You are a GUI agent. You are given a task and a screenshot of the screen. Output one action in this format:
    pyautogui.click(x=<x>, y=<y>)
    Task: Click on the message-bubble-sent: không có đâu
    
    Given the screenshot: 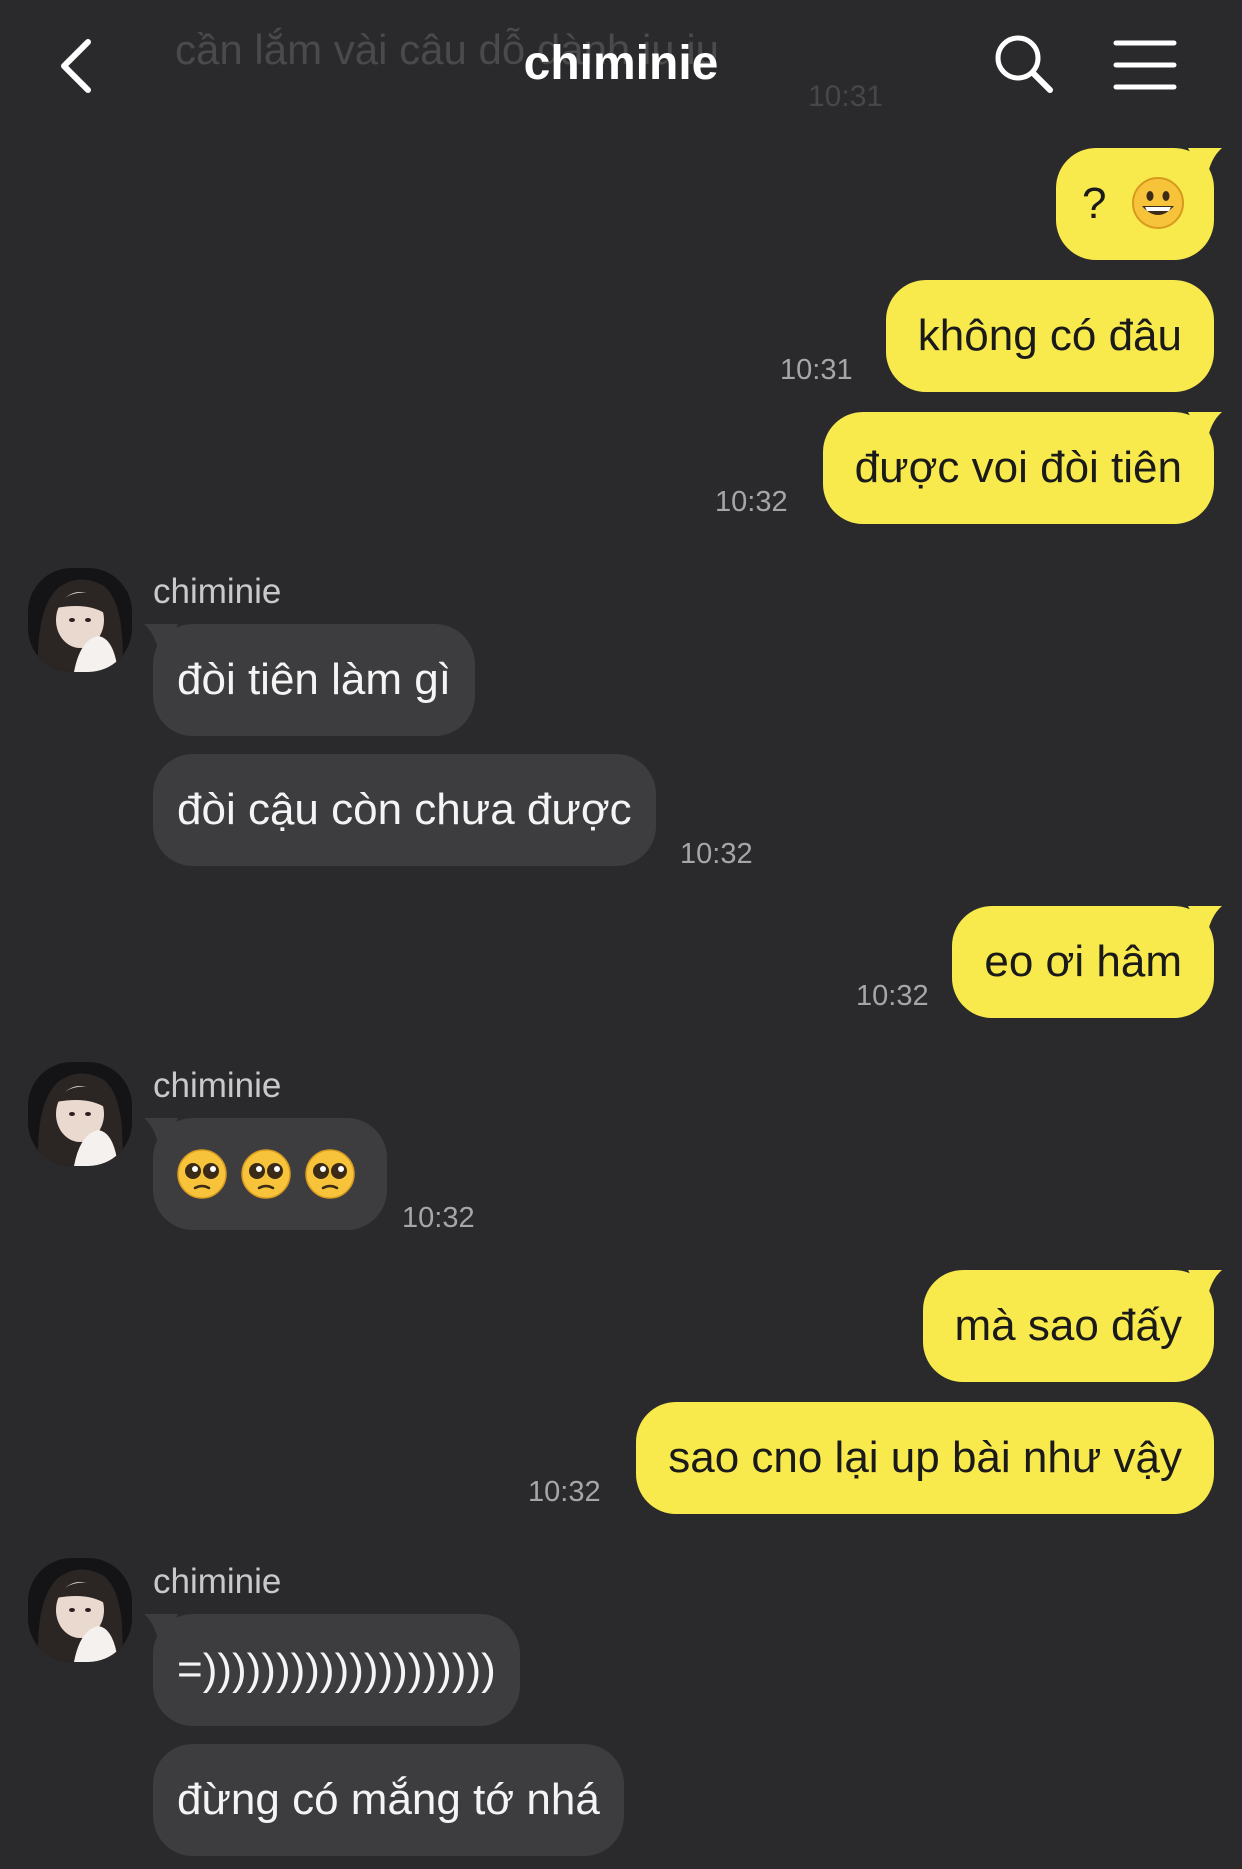 What is the action you would take?
    pyautogui.click(x=1049, y=336)
    